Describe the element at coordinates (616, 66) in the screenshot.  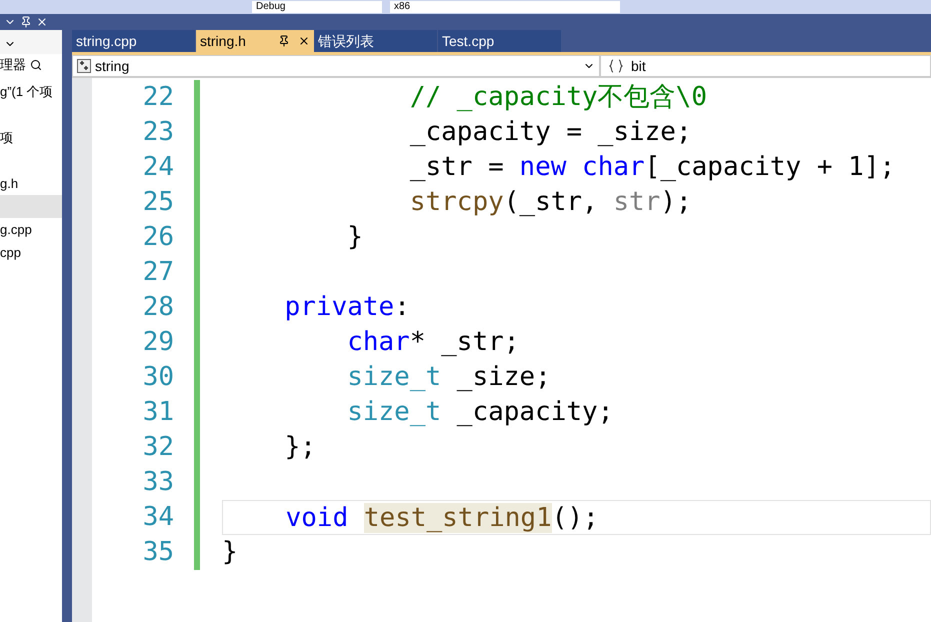
I see `braces-icon` at that location.